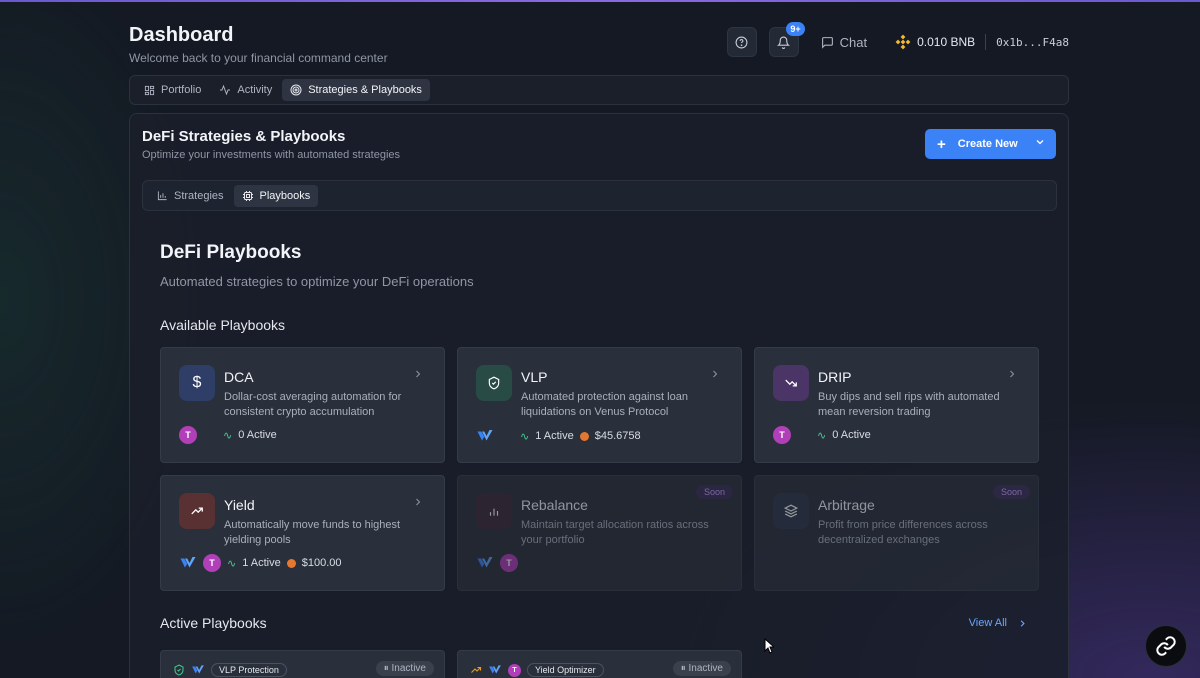 Image resolution: width=1200 pixels, height=678 pixels. Describe the element at coordinates (285, 195) in the screenshot. I see `tab-playbooks-label: Playbooks` at that location.